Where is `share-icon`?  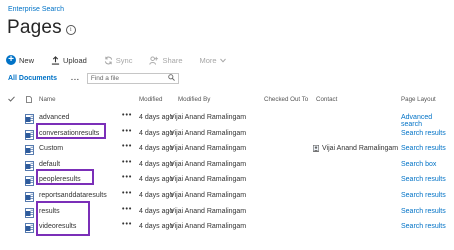
share-icon is located at coordinates (154, 60).